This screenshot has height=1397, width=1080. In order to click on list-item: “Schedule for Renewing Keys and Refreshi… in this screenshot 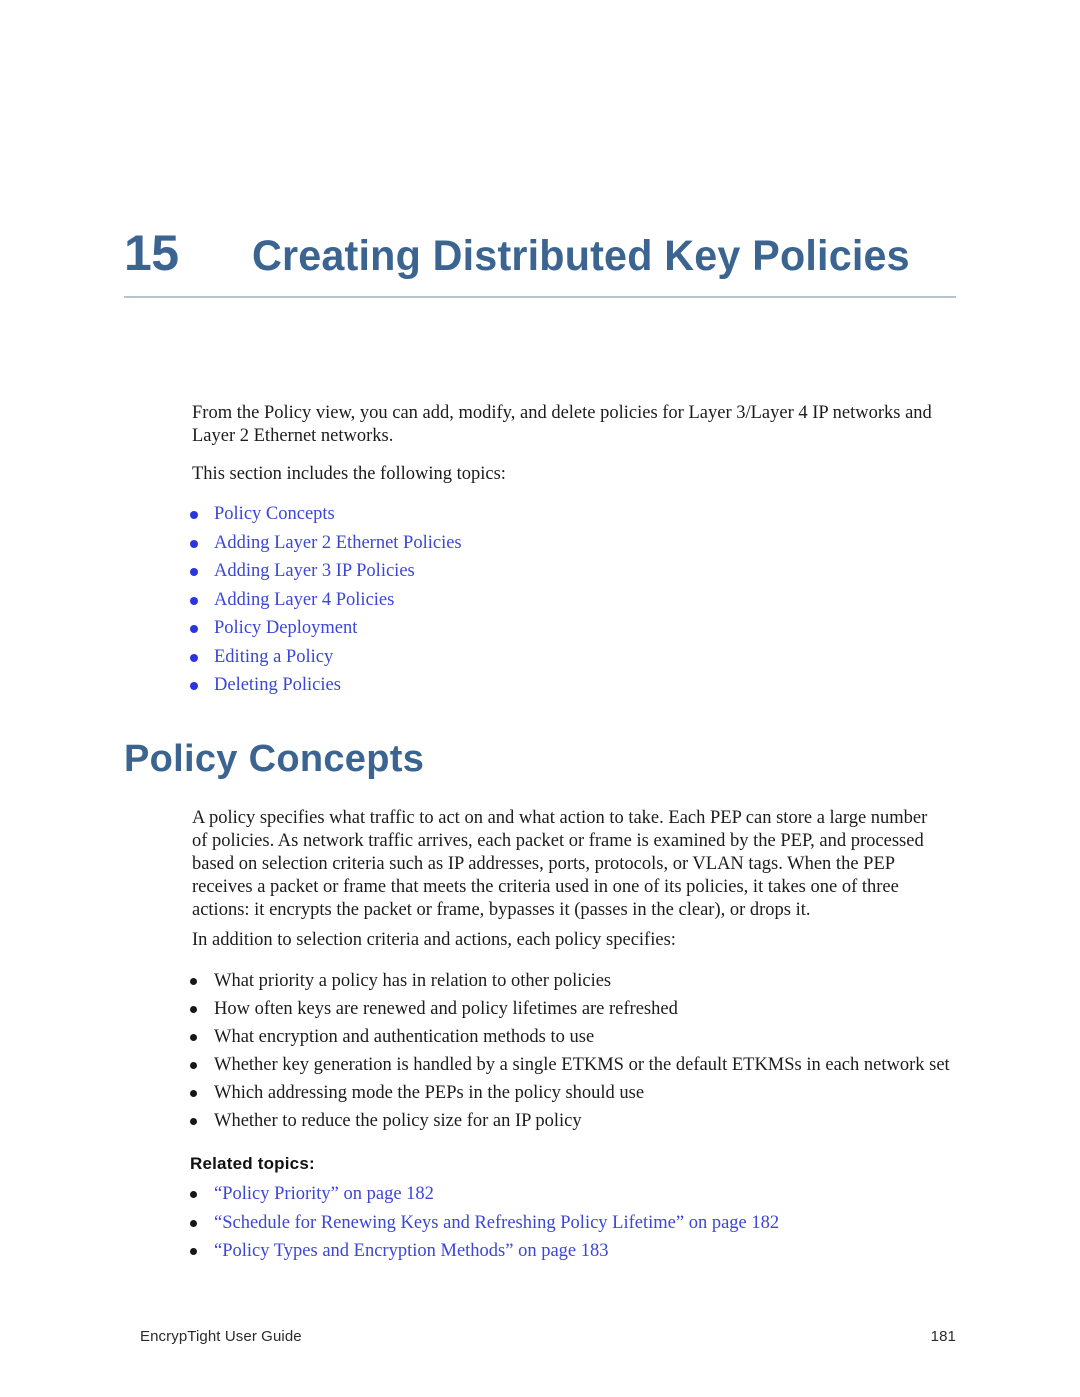, I will do `click(570, 1223)`.